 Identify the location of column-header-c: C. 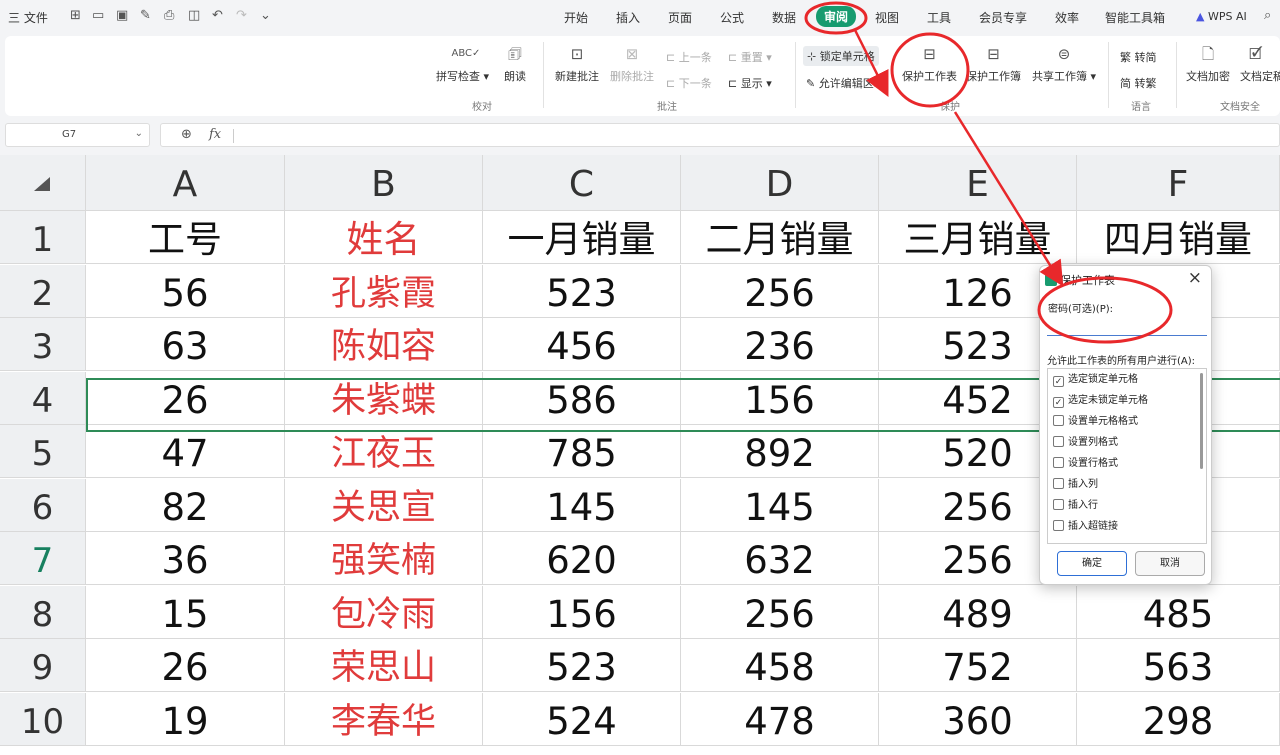
(582, 183).